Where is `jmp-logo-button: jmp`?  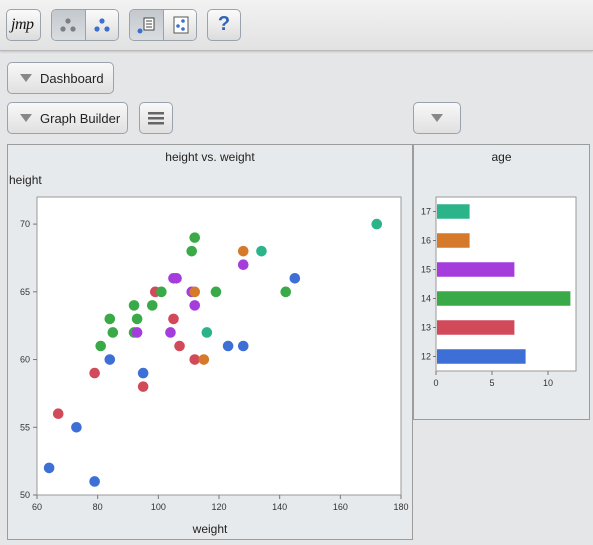 jmp-logo-button: jmp is located at coordinates (23, 25).